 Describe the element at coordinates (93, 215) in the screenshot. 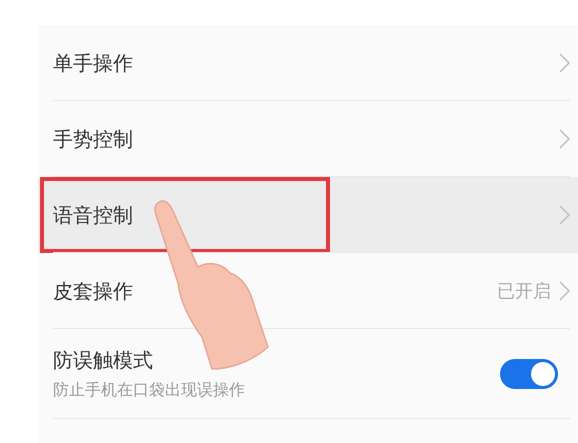

I see `setting-label: 语音控制` at that location.